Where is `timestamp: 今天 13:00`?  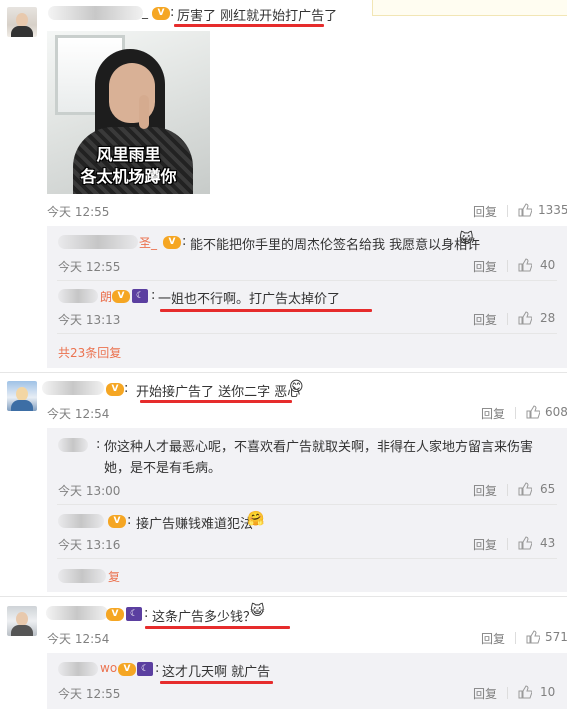 timestamp: 今天 13:00 is located at coordinates (89, 491).